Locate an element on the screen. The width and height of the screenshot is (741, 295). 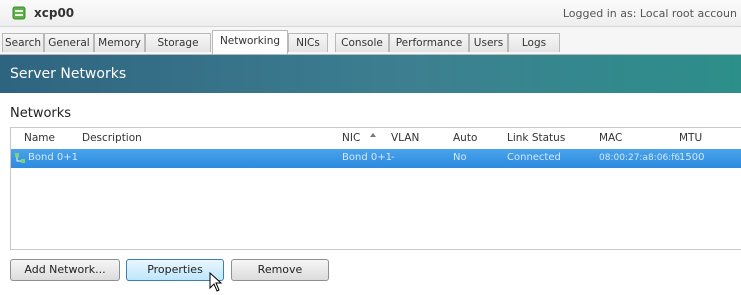
page-title: Server Networks is located at coordinates (68, 74).